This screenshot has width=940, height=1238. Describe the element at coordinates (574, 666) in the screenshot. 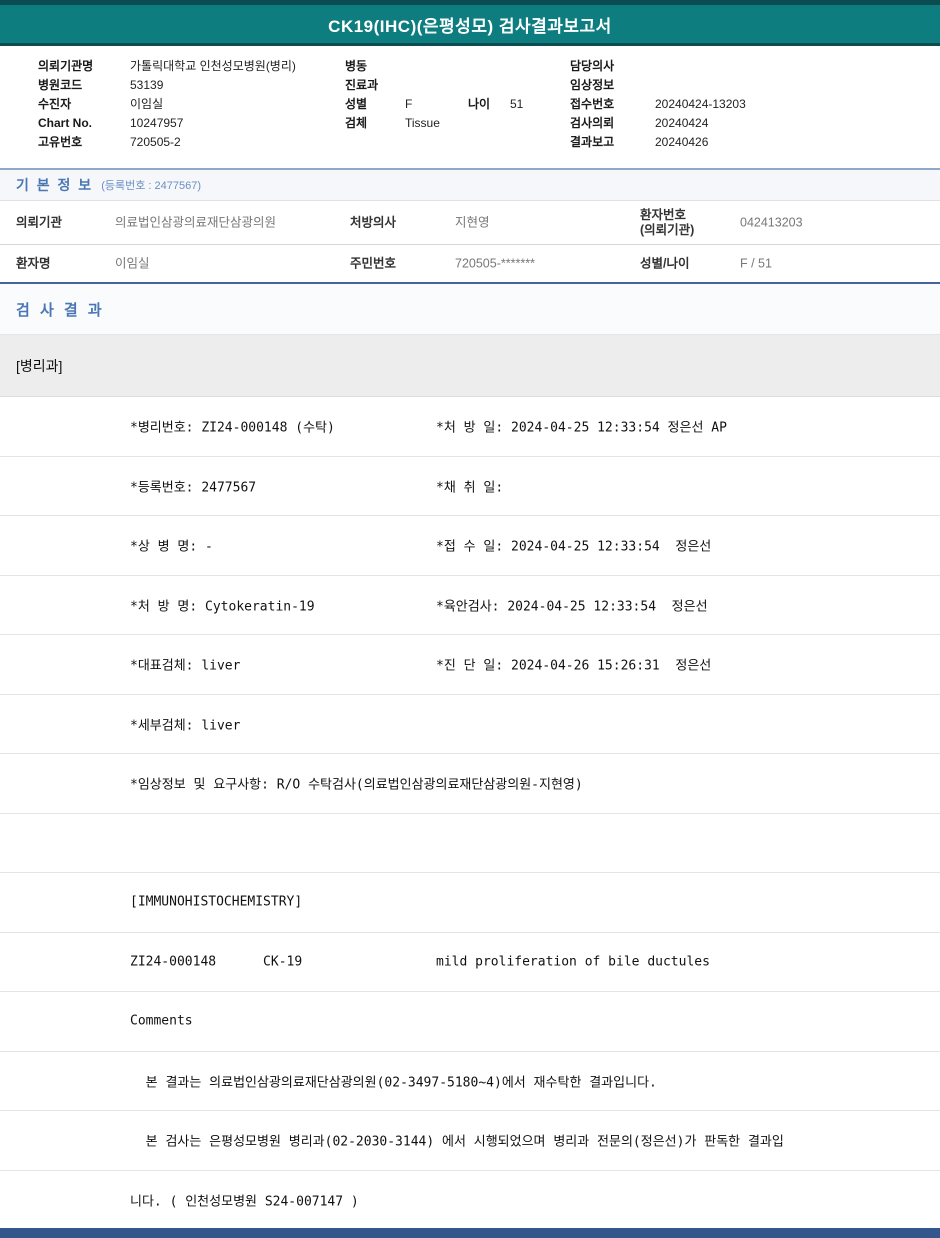

I see `result-right: *진 단 일: 2024-04-26 15:26:31 정은선` at that location.